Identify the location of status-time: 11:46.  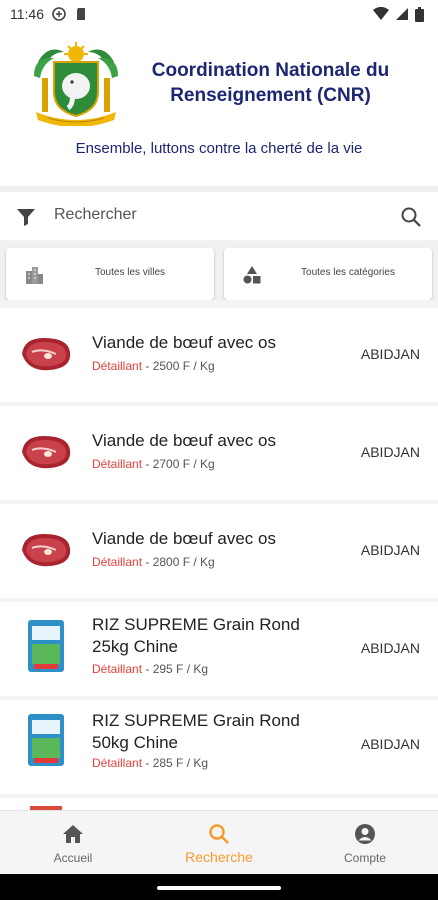
(27, 14).